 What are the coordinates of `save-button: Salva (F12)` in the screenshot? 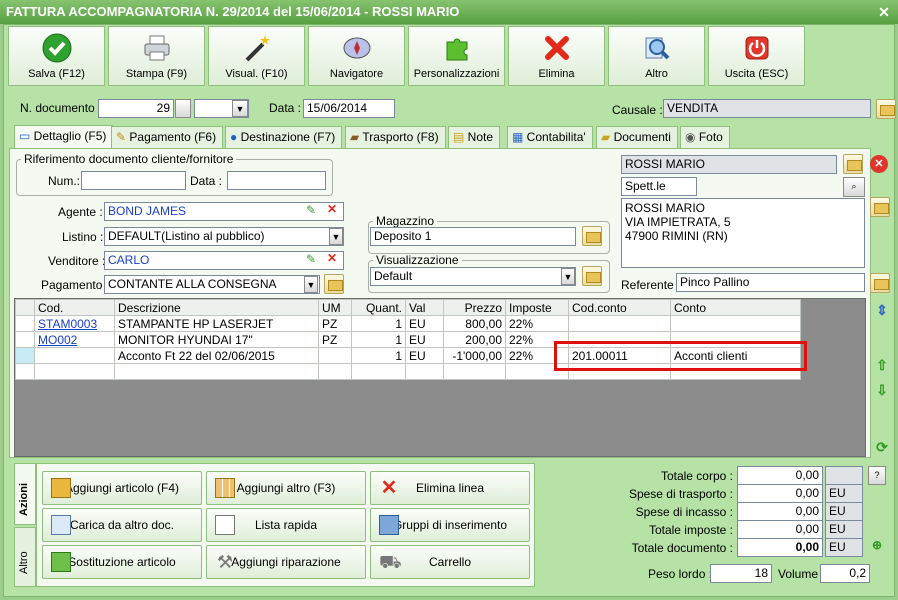 It's located at (56, 56).